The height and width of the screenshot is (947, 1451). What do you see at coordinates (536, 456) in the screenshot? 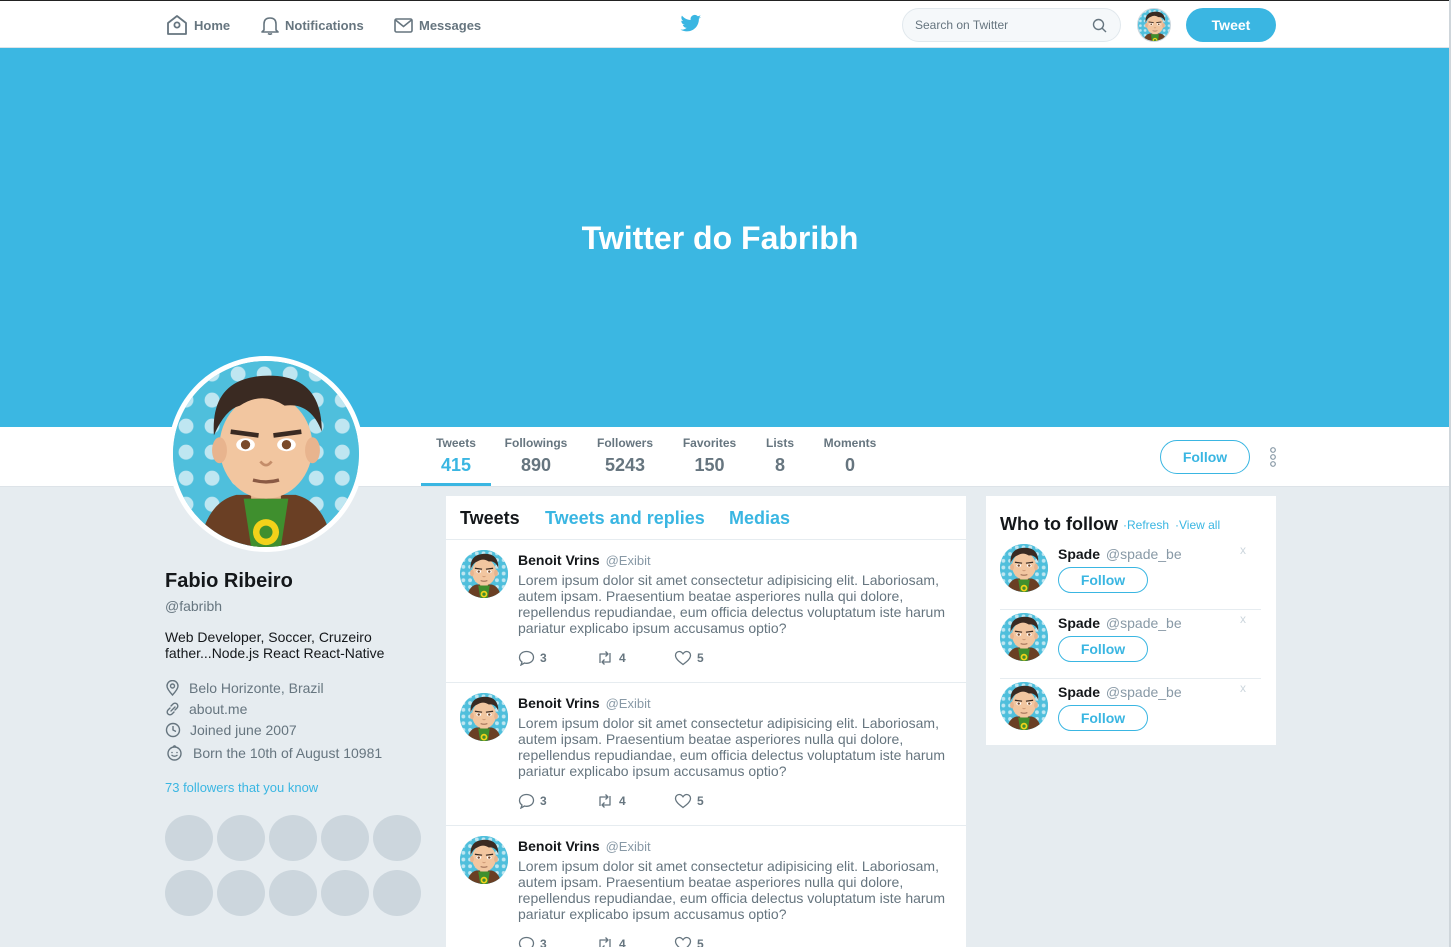
I see `stat-followings: Followings 890` at bounding box center [536, 456].